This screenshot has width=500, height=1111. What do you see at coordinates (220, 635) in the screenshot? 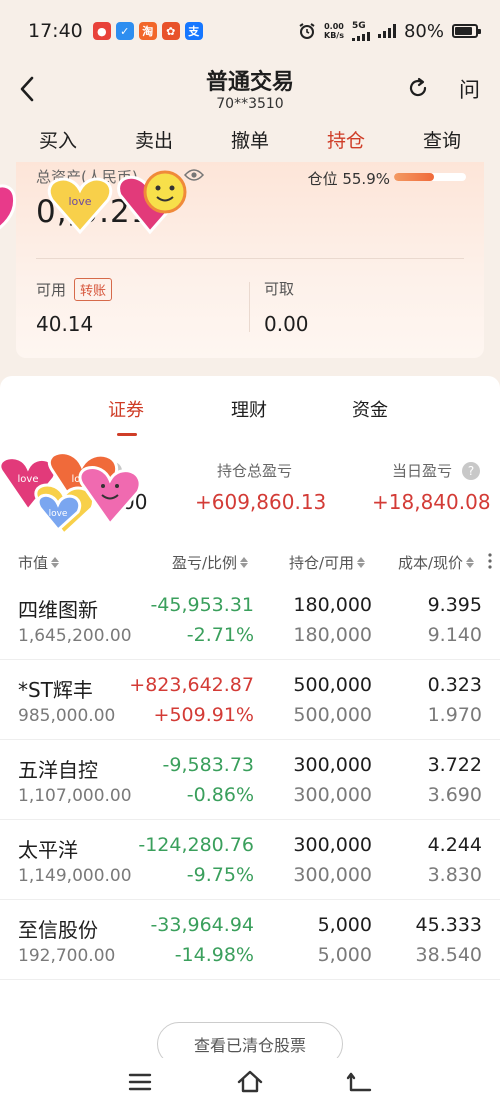
I see `profit-loss-ratio: -2.71%` at bounding box center [220, 635].